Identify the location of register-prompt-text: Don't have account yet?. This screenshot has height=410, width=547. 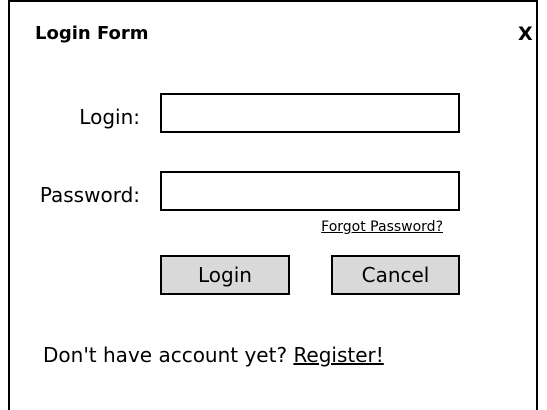
(168, 355).